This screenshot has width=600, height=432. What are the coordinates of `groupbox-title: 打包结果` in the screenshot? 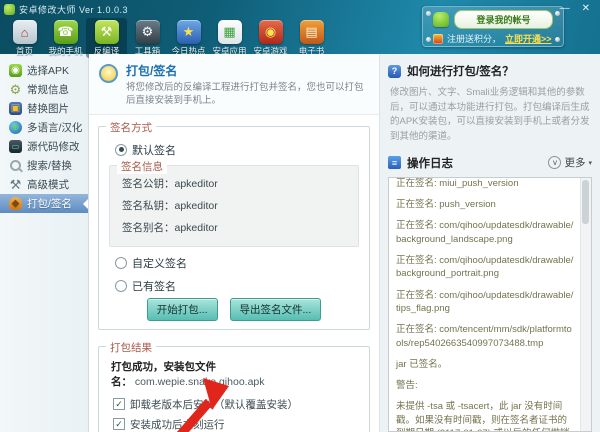 It's located at (131, 347).